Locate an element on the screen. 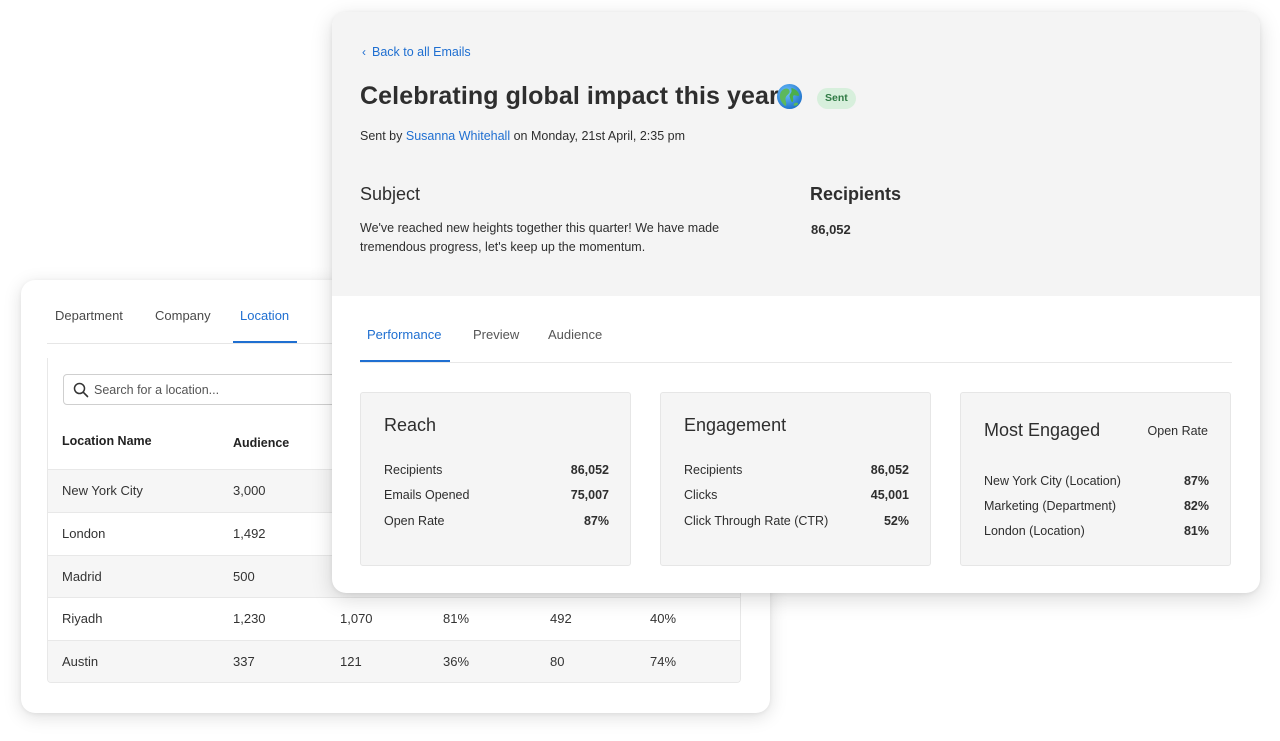 The height and width of the screenshot is (741, 1280). cell-clicks: 80 is located at coordinates (557, 661).